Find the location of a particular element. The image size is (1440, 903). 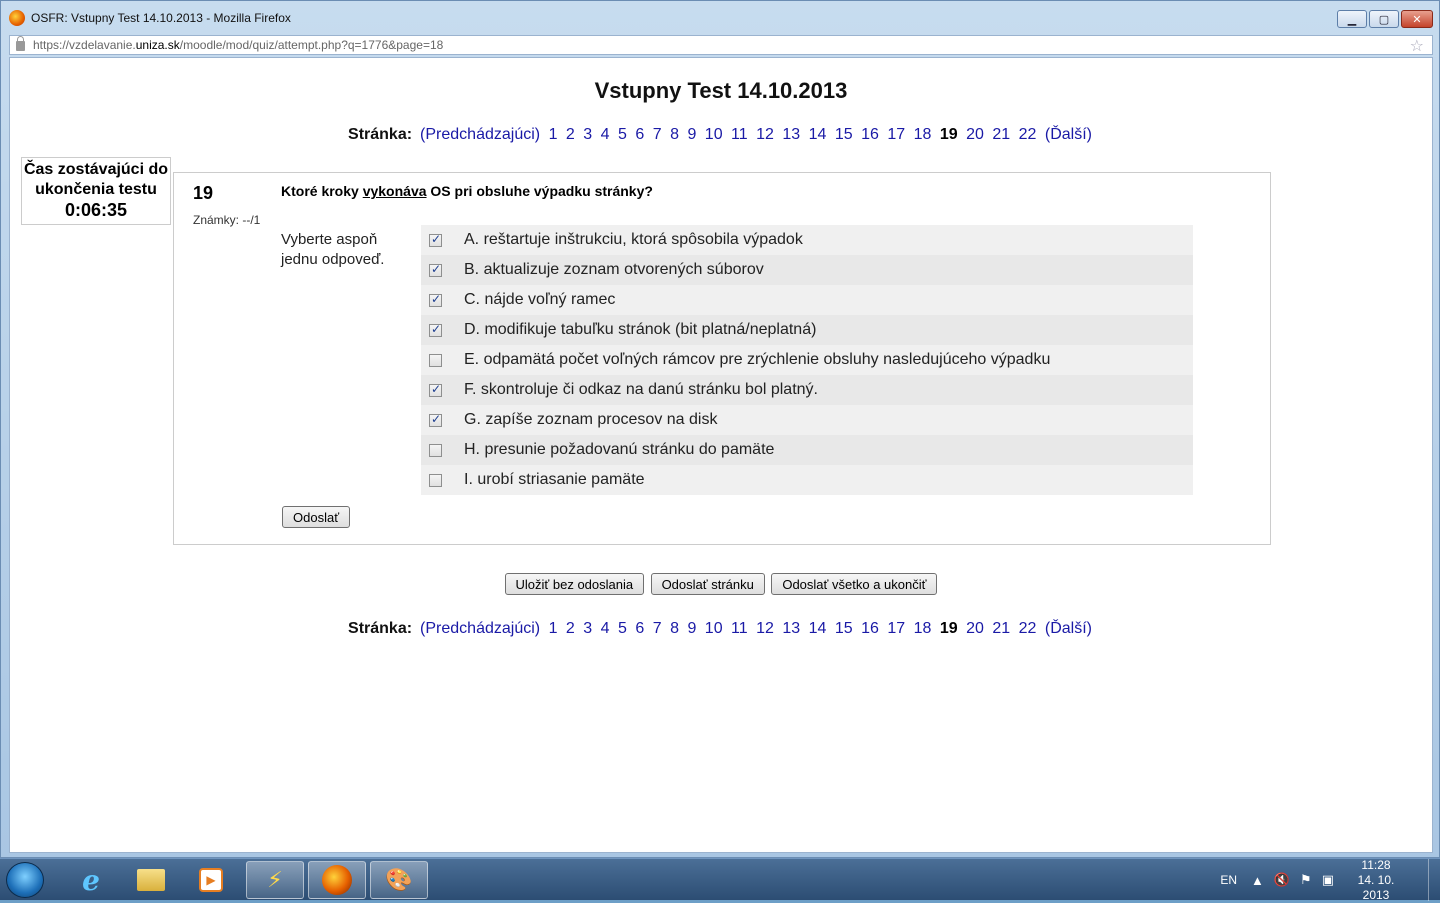

pagination-top-page-link: 21 is located at coordinates (1001, 134).